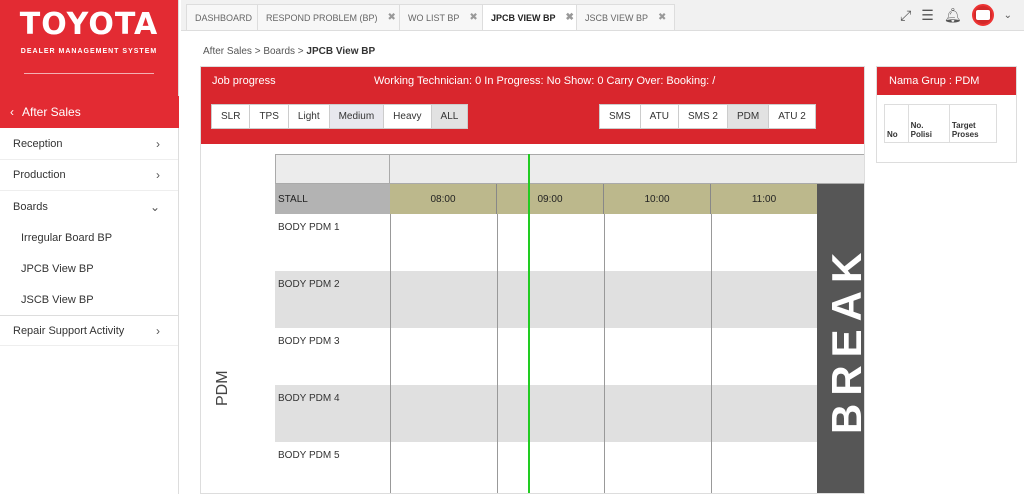 Image resolution: width=1024 pixels, height=494 pixels. I want to click on chevron-left-icon: ‹, so click(12, 112).